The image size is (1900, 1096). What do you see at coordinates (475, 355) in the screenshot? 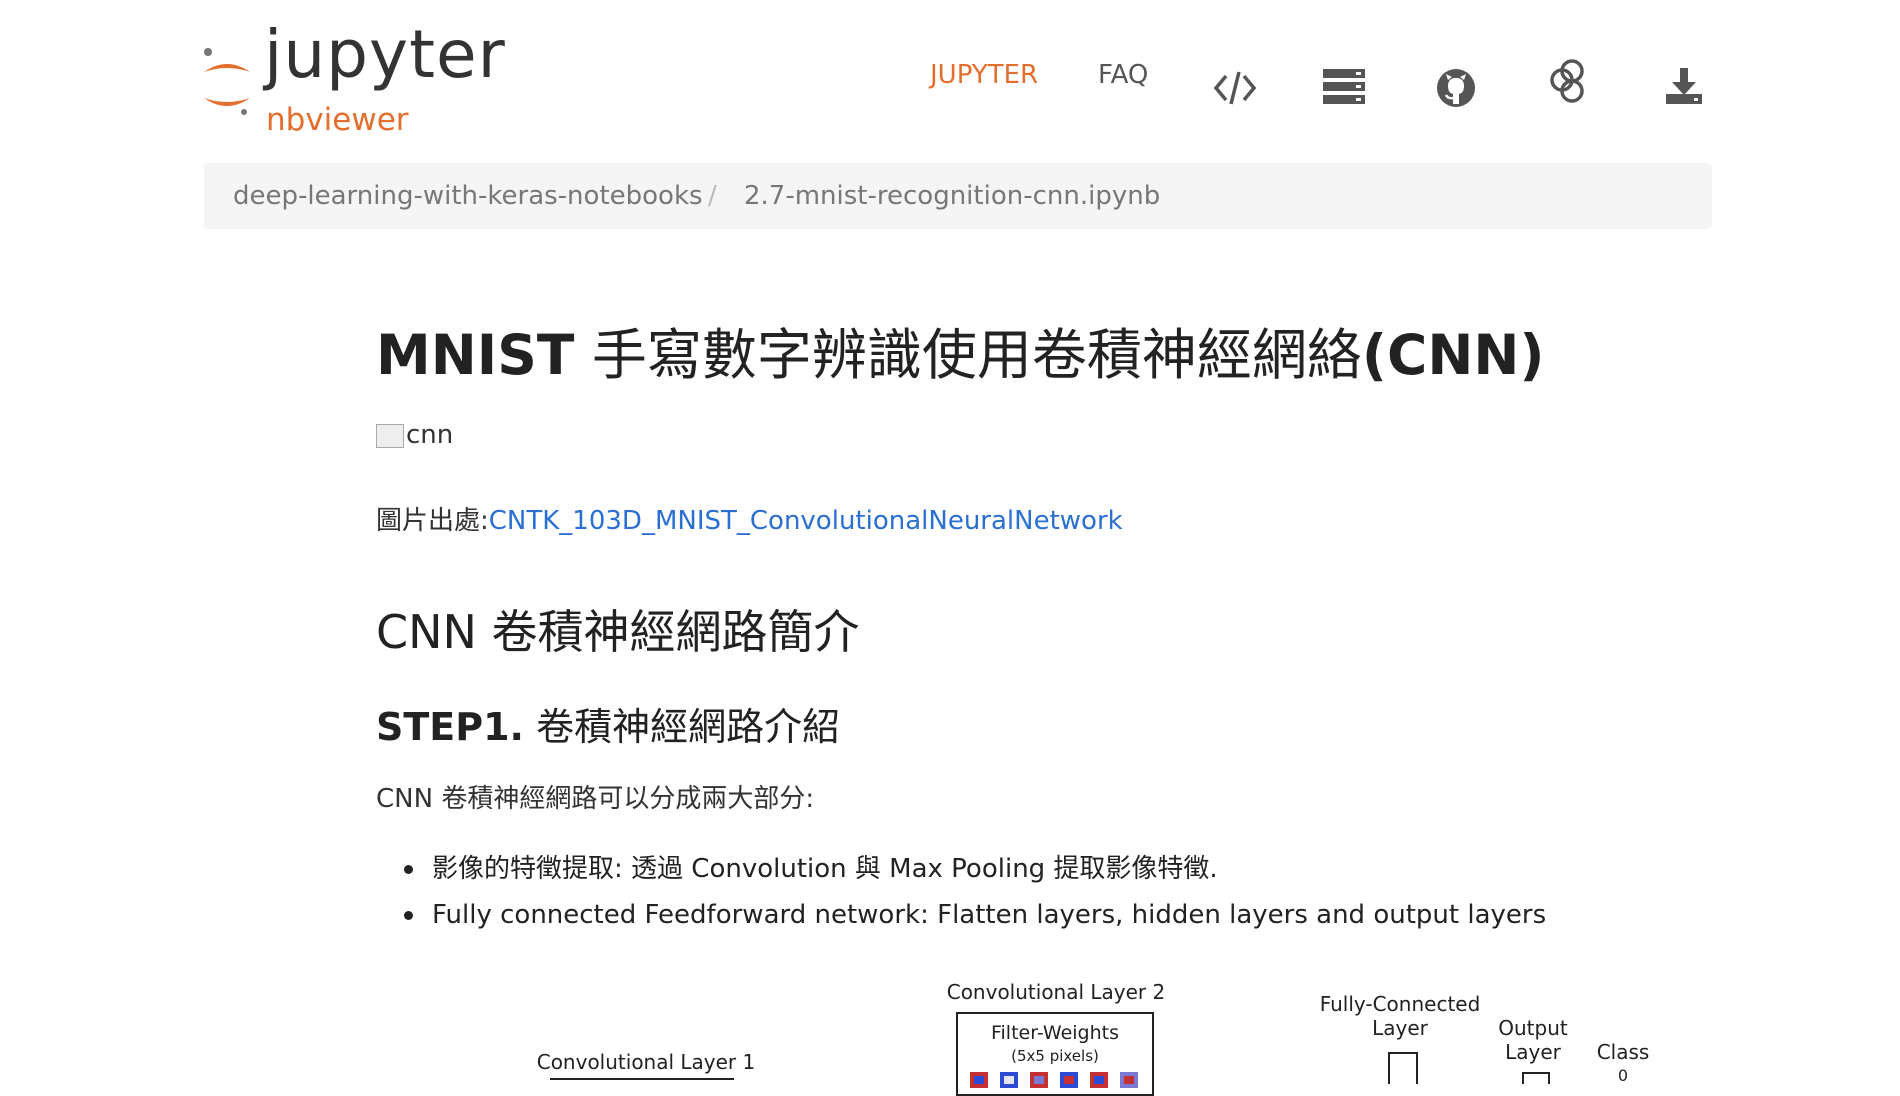
I see `title-latin: MNIST` at bounding box center [475, 355].